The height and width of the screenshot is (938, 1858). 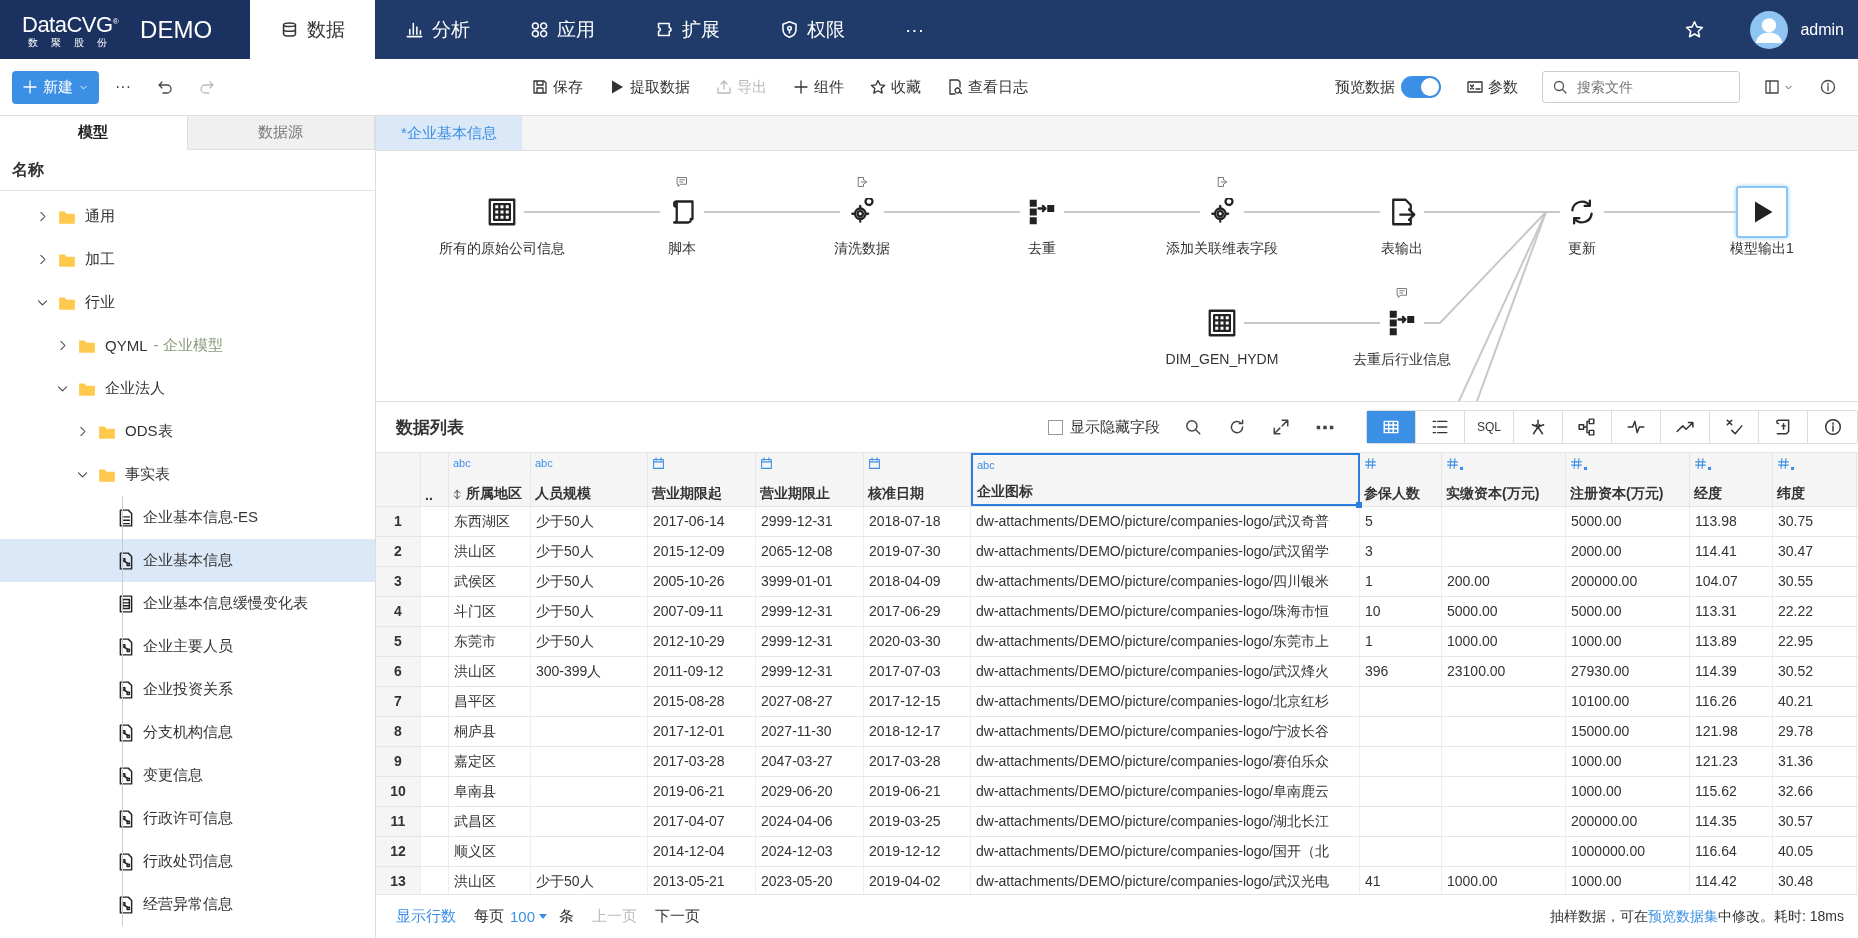 I want to click on nav-tab: 权限, so click(x=812, y=29).